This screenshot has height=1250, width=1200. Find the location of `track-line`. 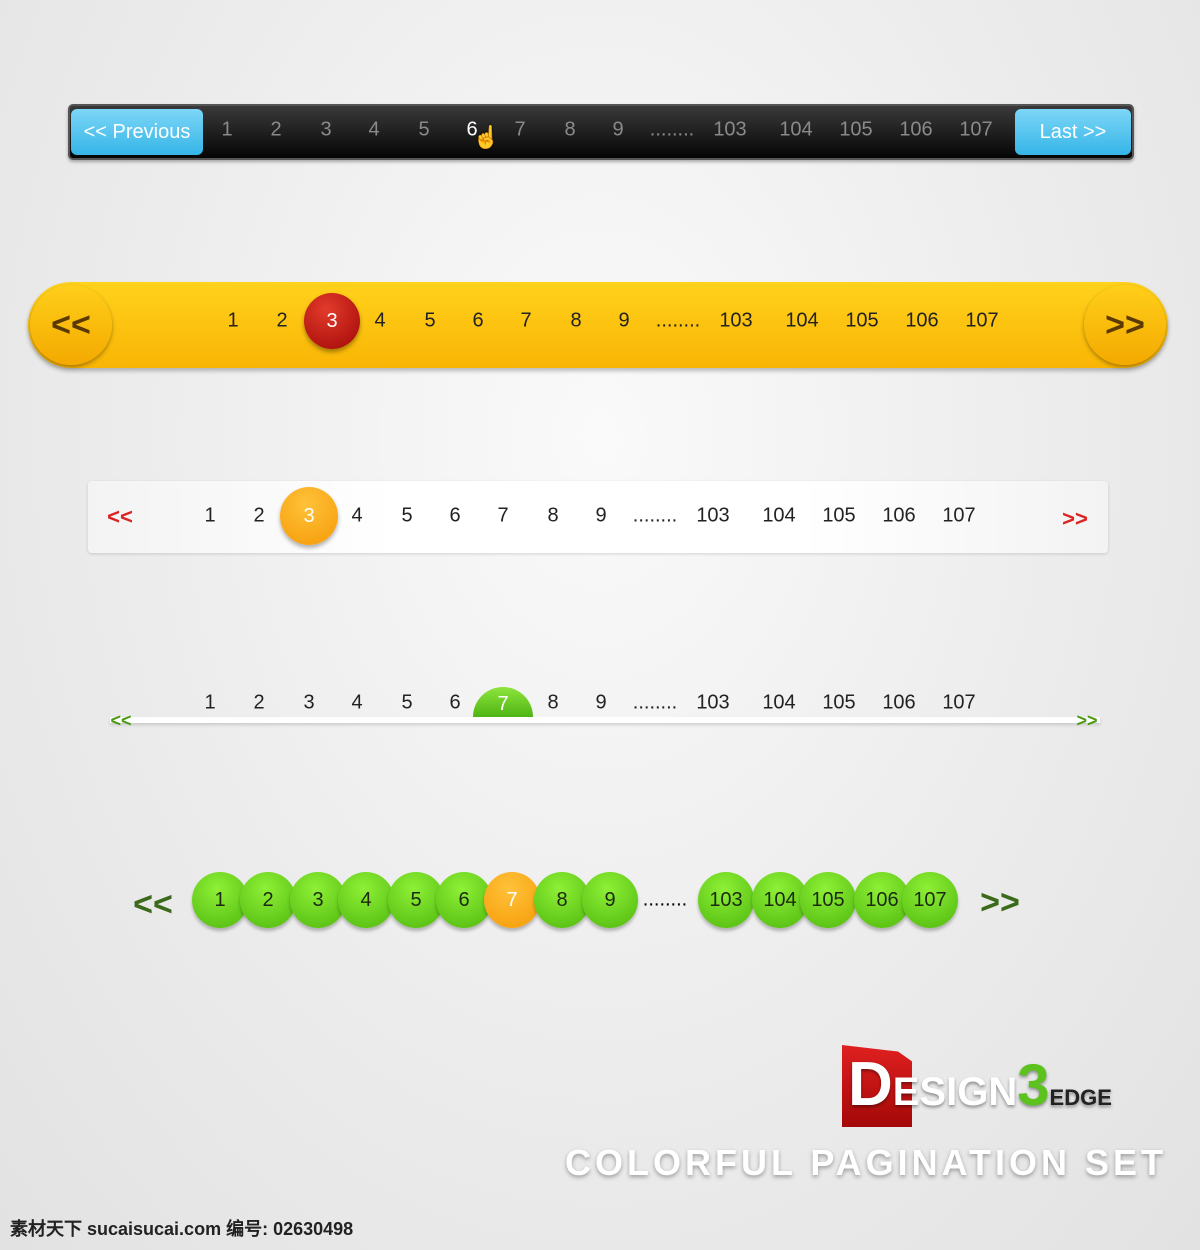

track-line is located at coordinates (605, 720).